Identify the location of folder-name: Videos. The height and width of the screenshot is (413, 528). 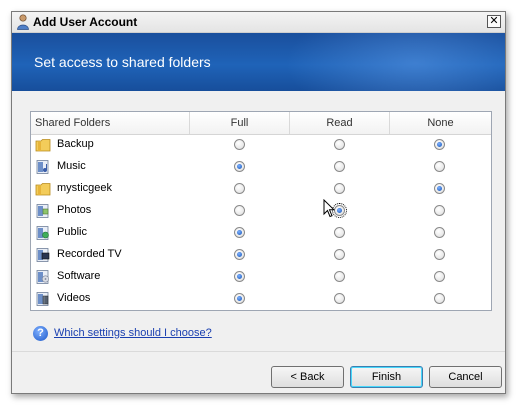
(74, 298).